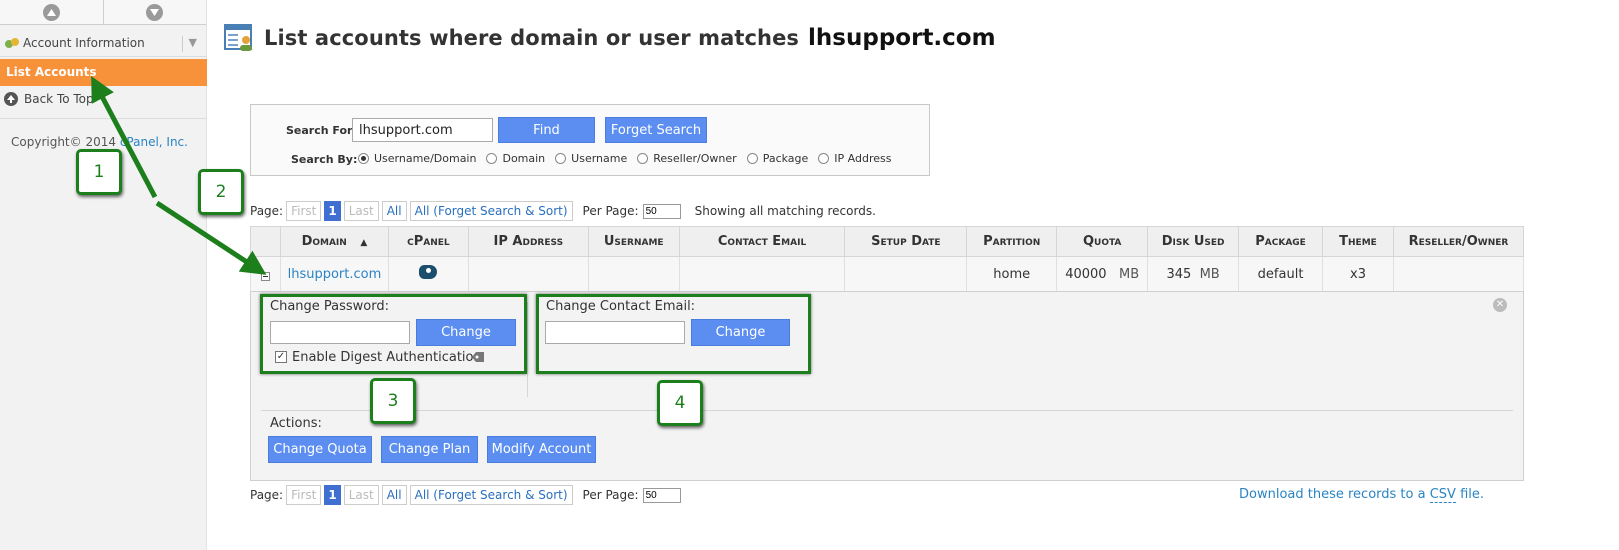  I want to click on annotation-label-1: 1, so click(99, 172).